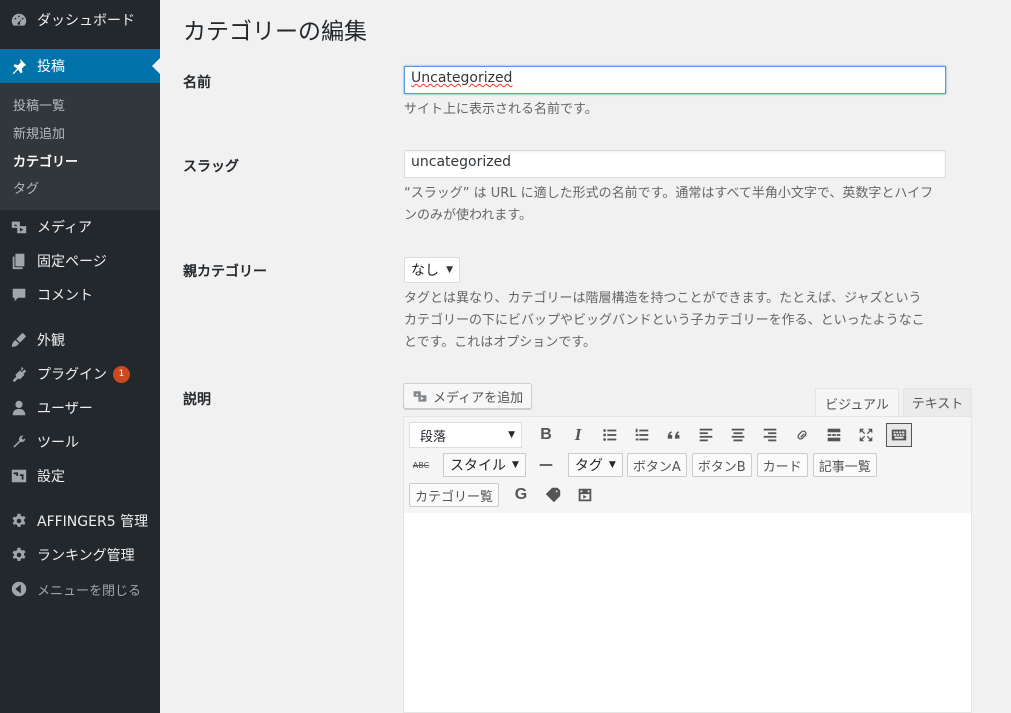 The image size is (1011, 713). I want to click on tab-text: テキスト, so click(937, 402).